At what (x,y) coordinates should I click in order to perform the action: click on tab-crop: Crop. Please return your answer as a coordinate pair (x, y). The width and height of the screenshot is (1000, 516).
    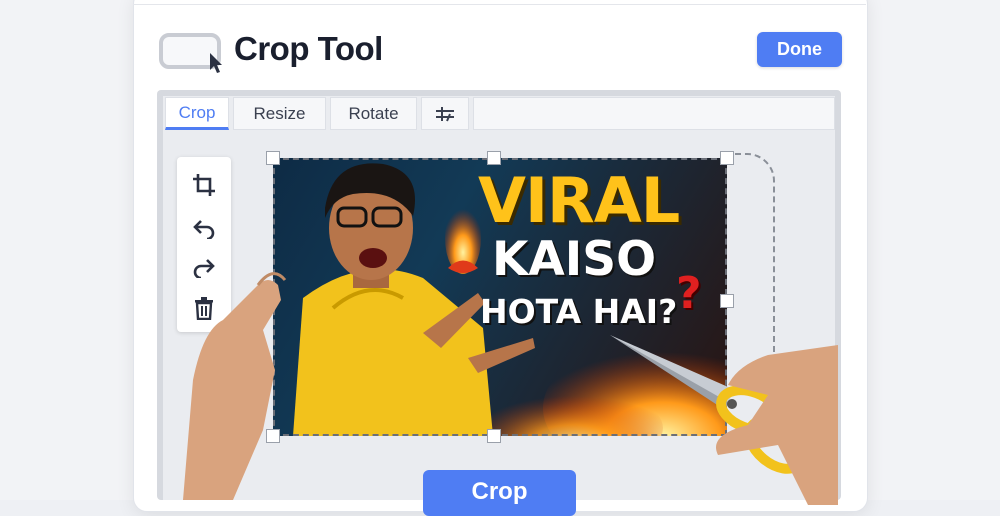
    Looking at the image, I should click on (197, 113).